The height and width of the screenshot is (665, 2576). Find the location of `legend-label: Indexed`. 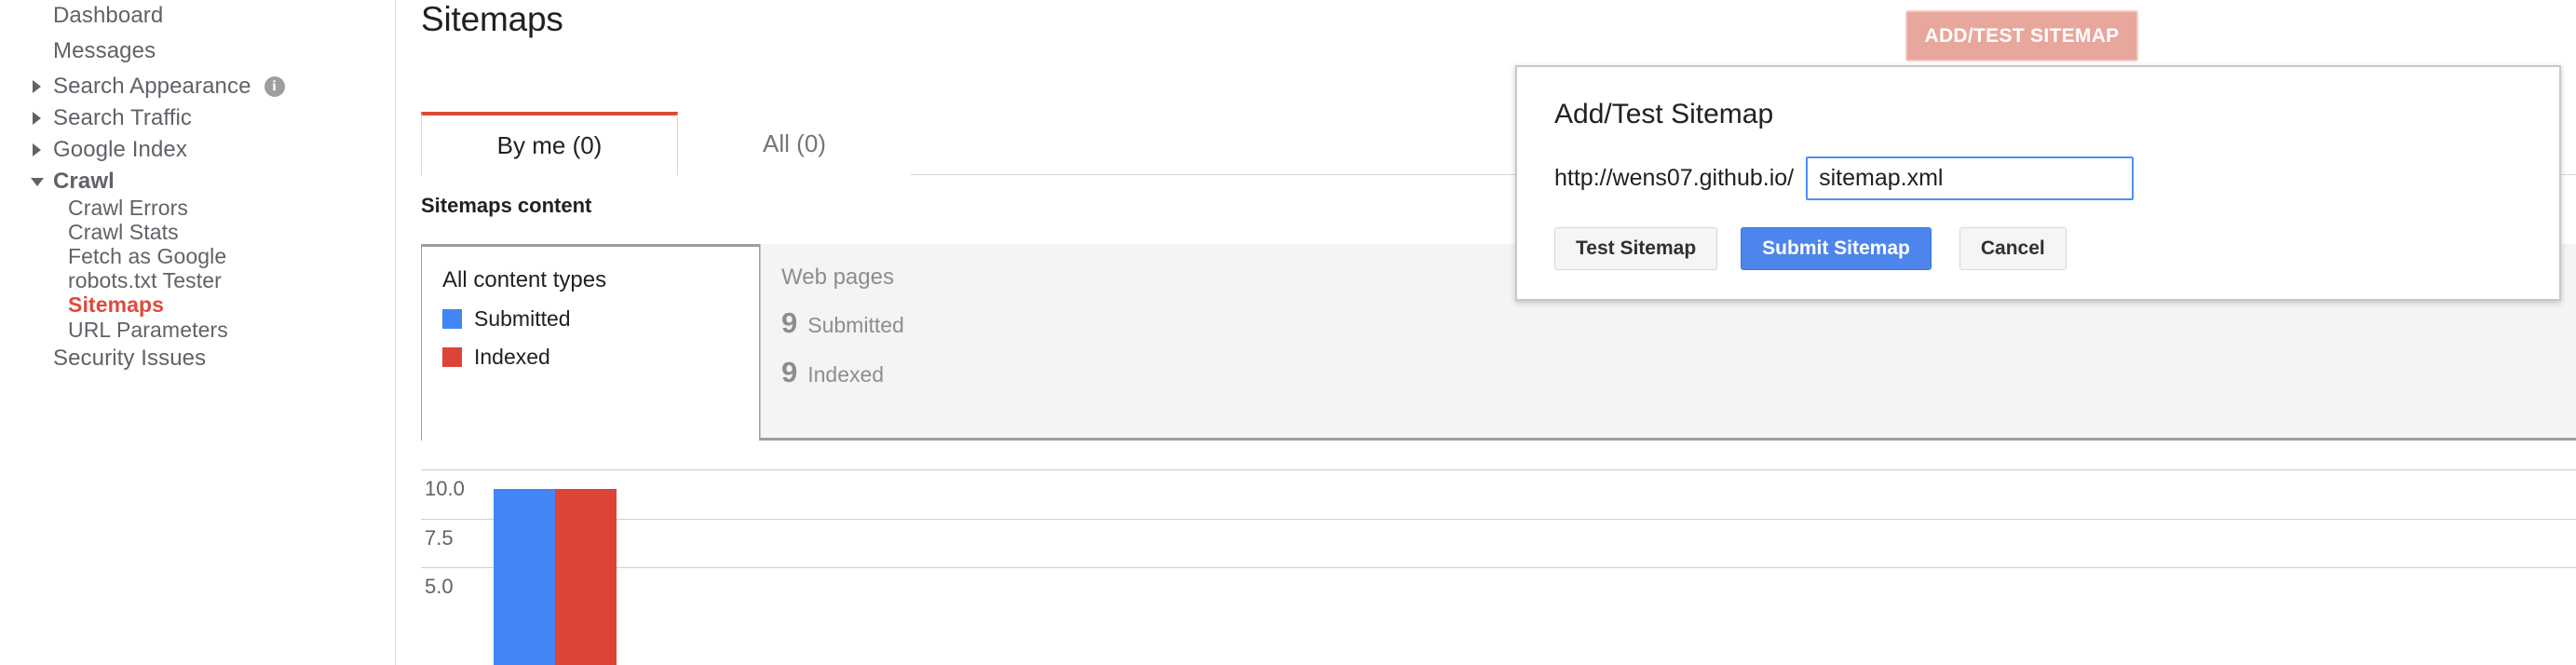

legend-label: Indexed is located at coordinates (512, 357).